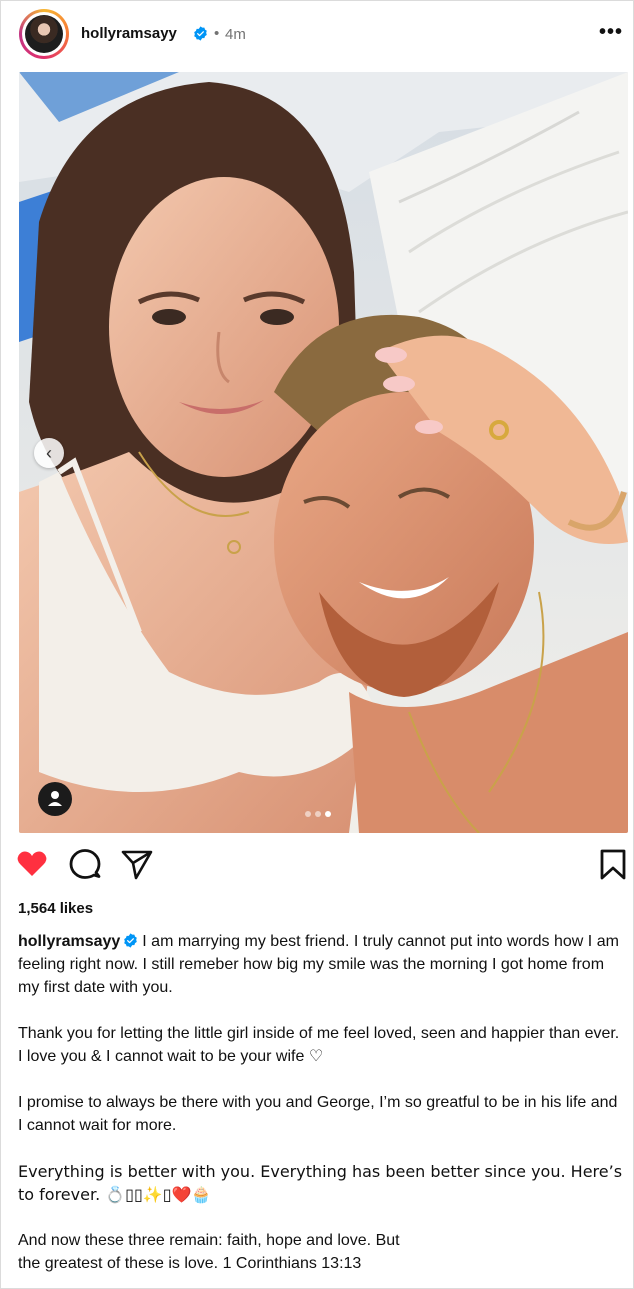 The height and width of the screenshot is (1289, 634). I want to click on heart-icon, so click(32, 864).